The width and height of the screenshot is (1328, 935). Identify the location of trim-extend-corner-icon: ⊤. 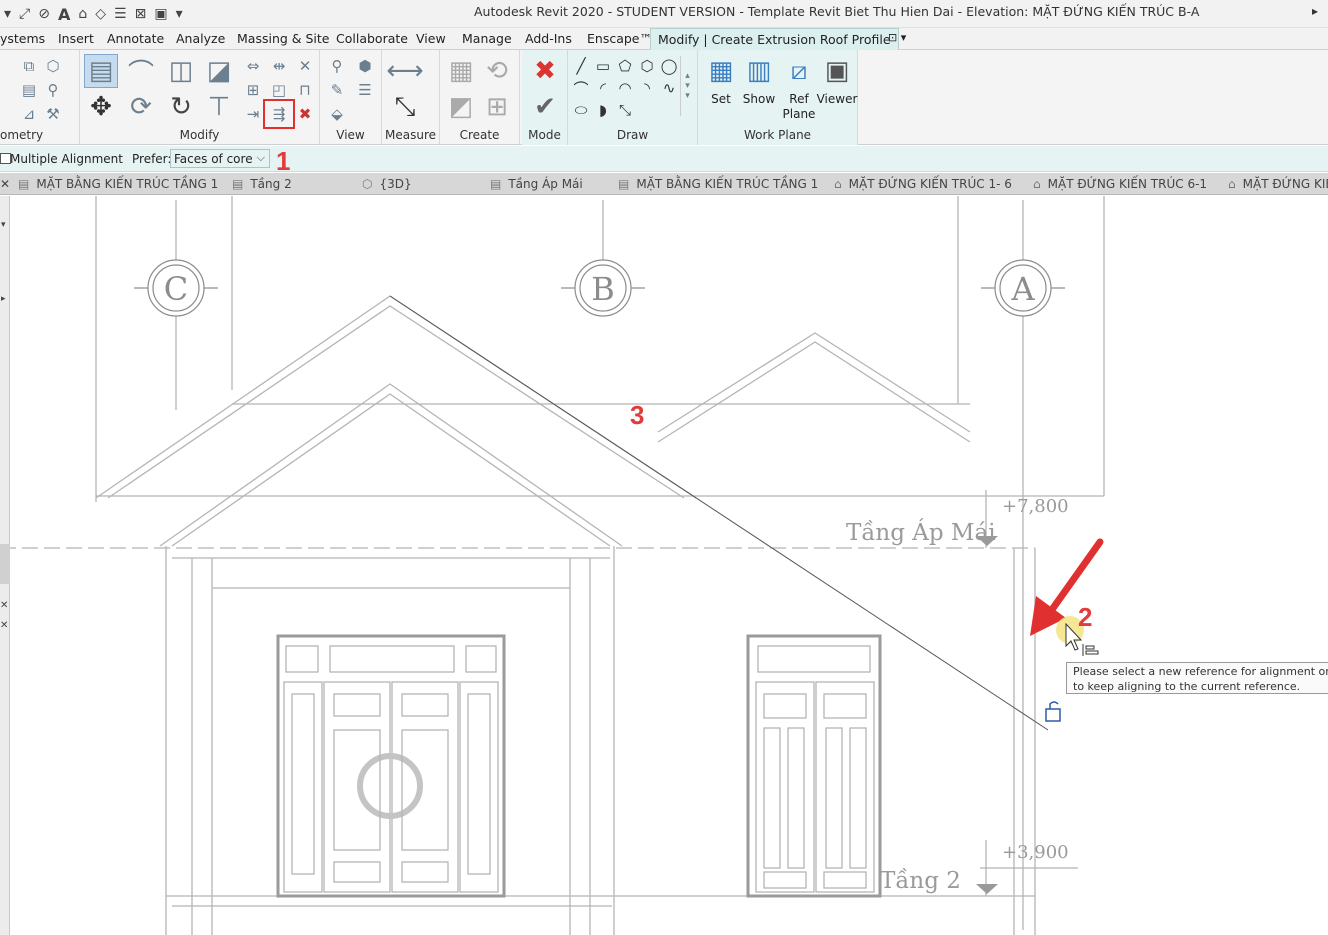
(219, 107).